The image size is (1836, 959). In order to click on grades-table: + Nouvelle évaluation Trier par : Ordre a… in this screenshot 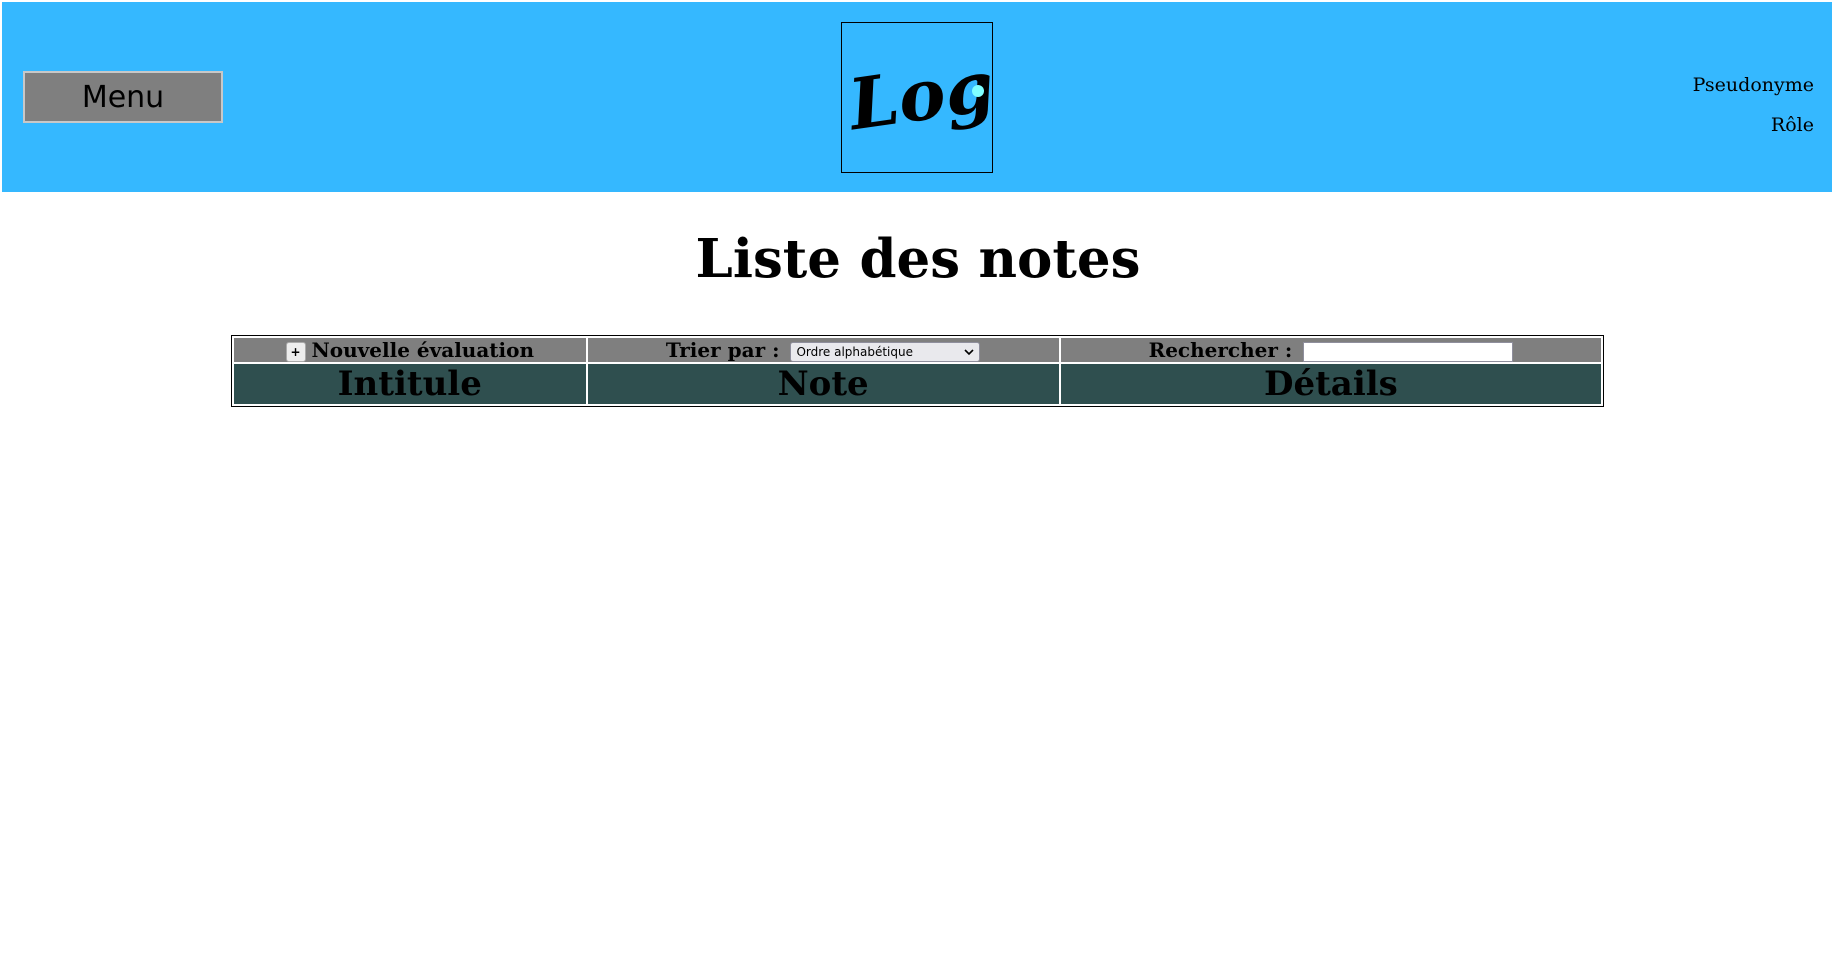, I will do `click(917, 371)`.